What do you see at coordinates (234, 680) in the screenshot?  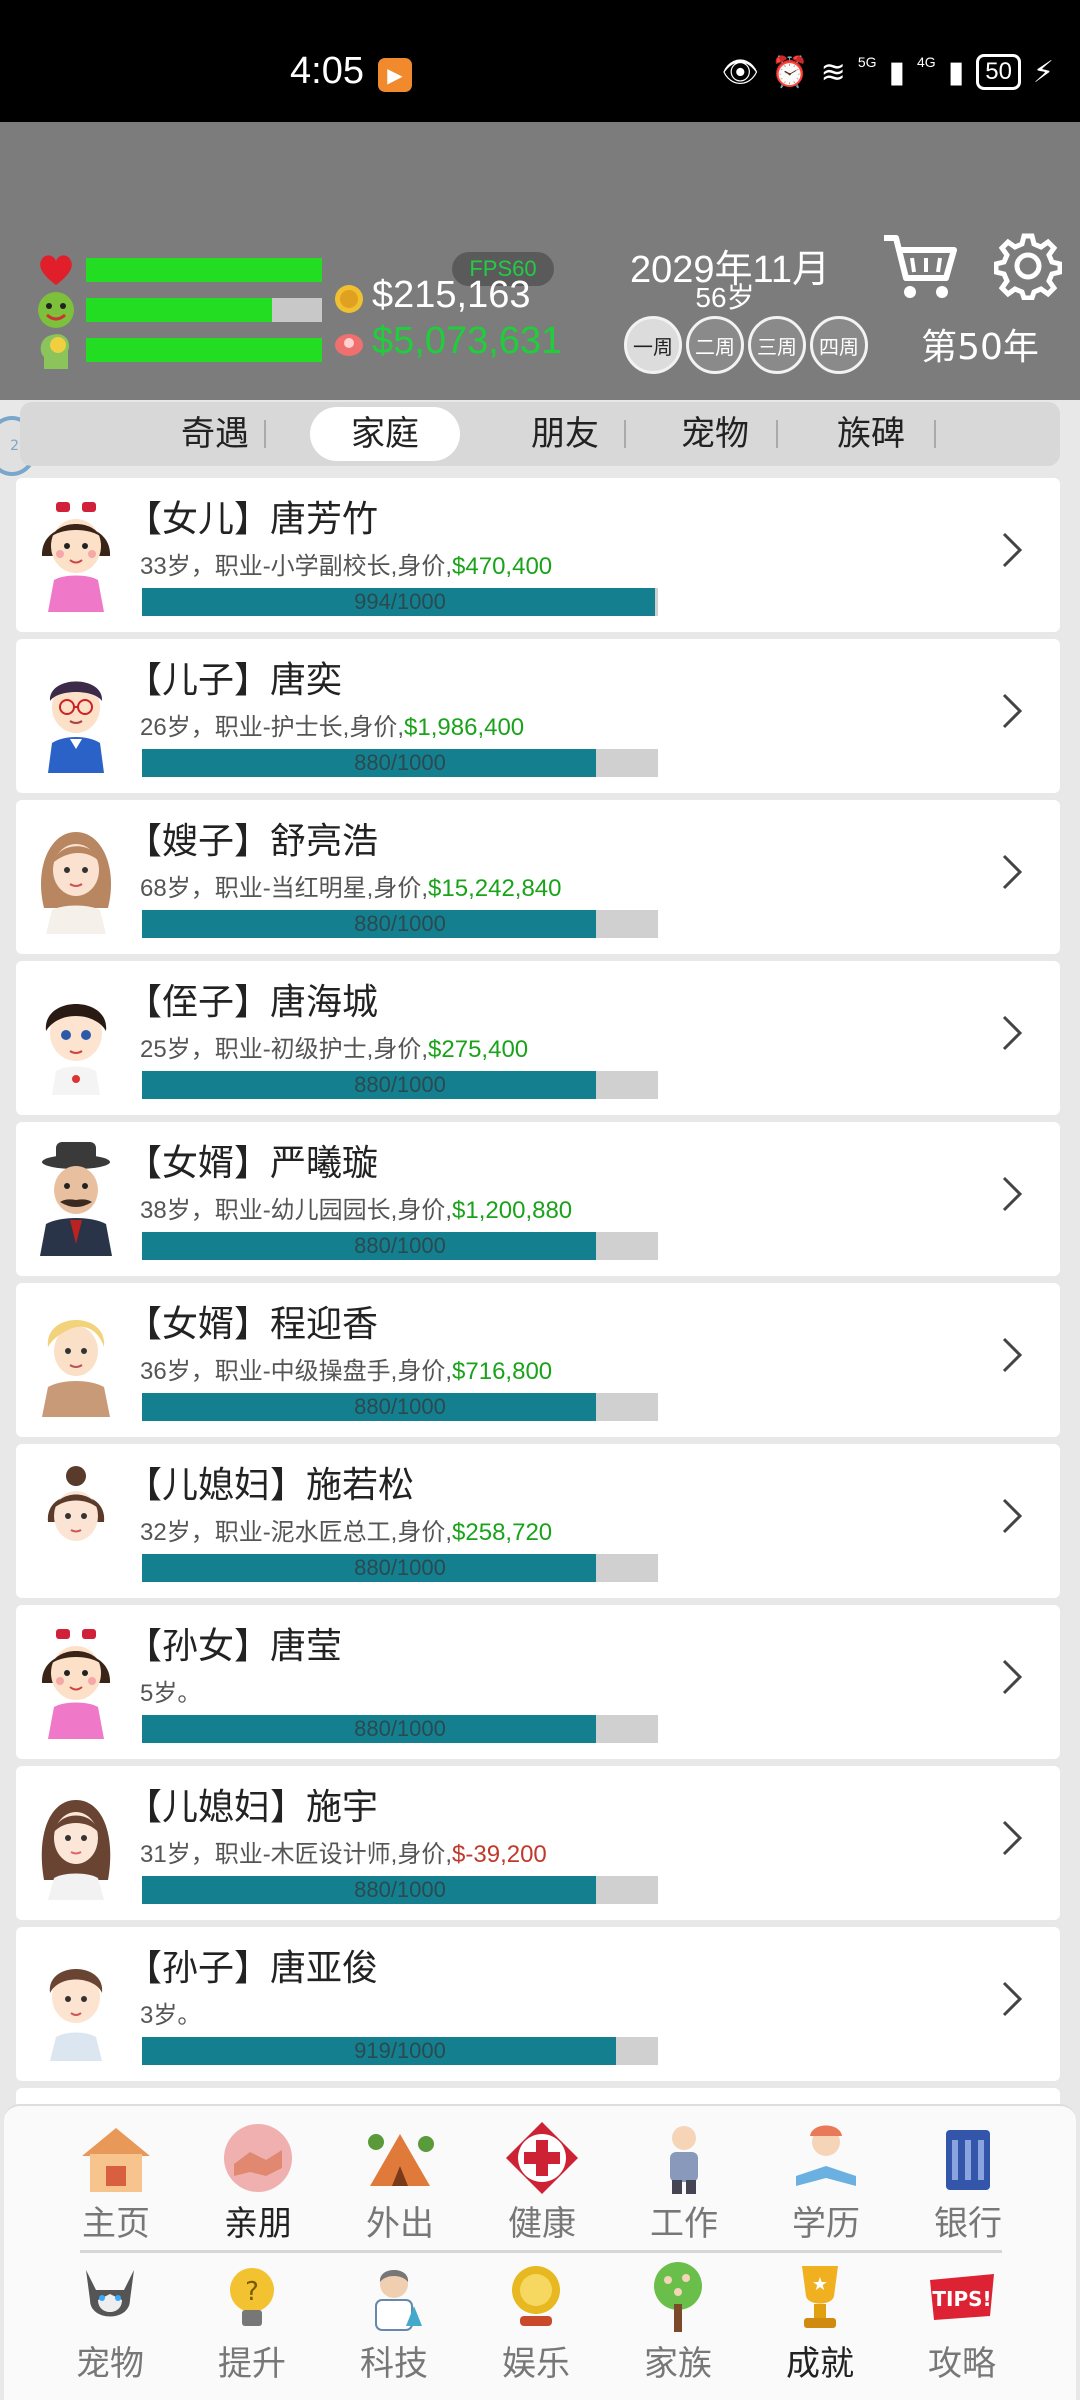 I see `member-name: 【儿子】唐奕` at bounding box center [234, 680].